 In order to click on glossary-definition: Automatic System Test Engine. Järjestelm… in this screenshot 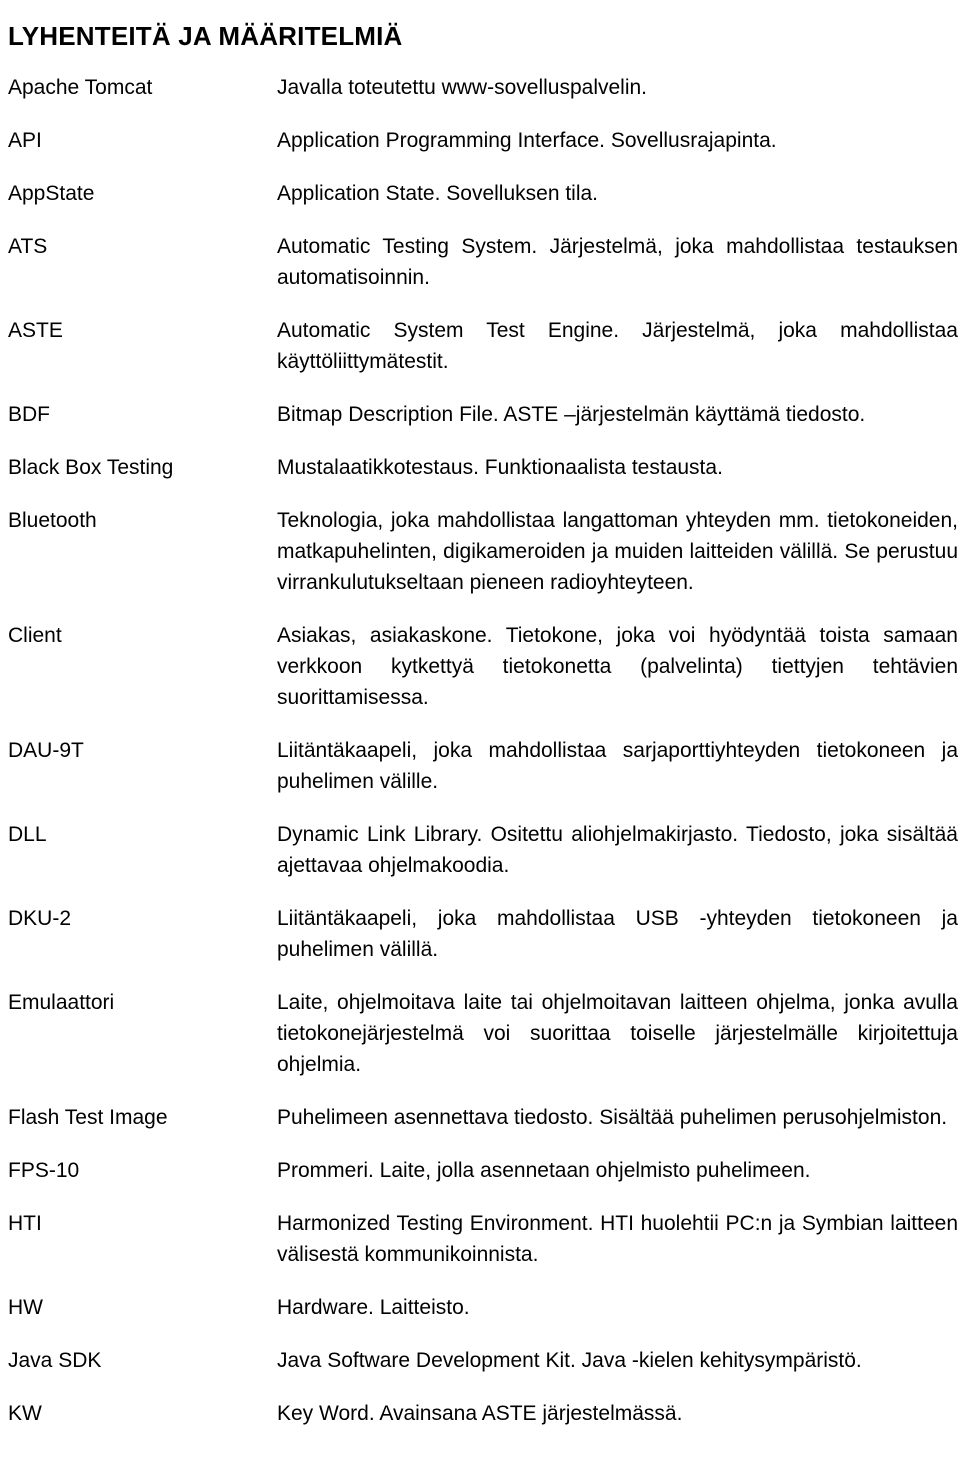, I will do `click(617, 346)`.